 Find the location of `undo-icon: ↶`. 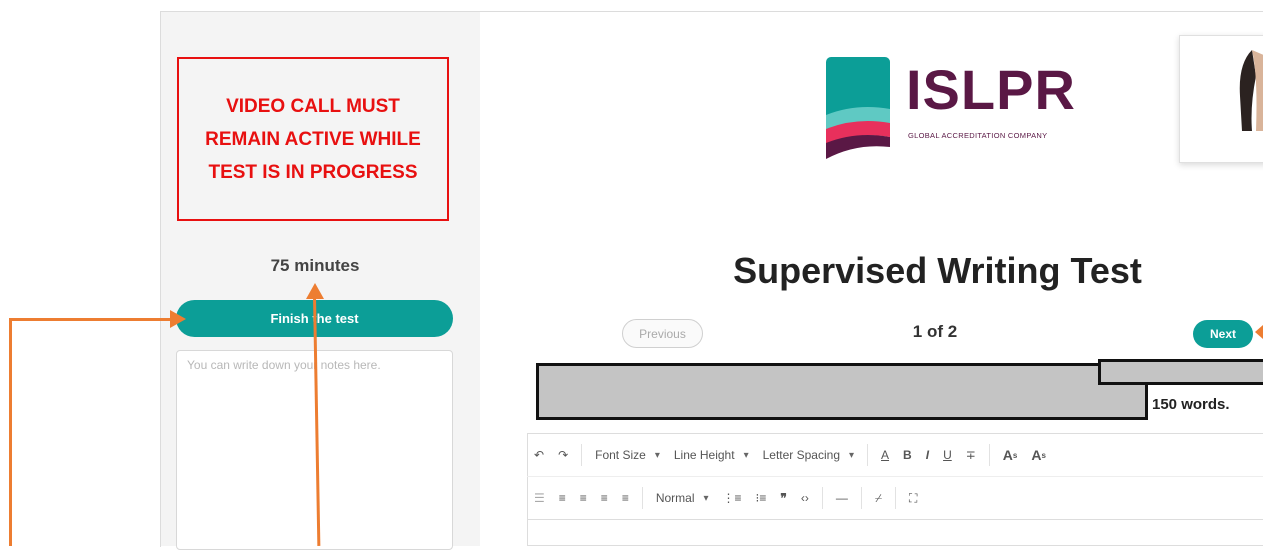

undo-icon: ↶ is located at coordinates (539, 455).